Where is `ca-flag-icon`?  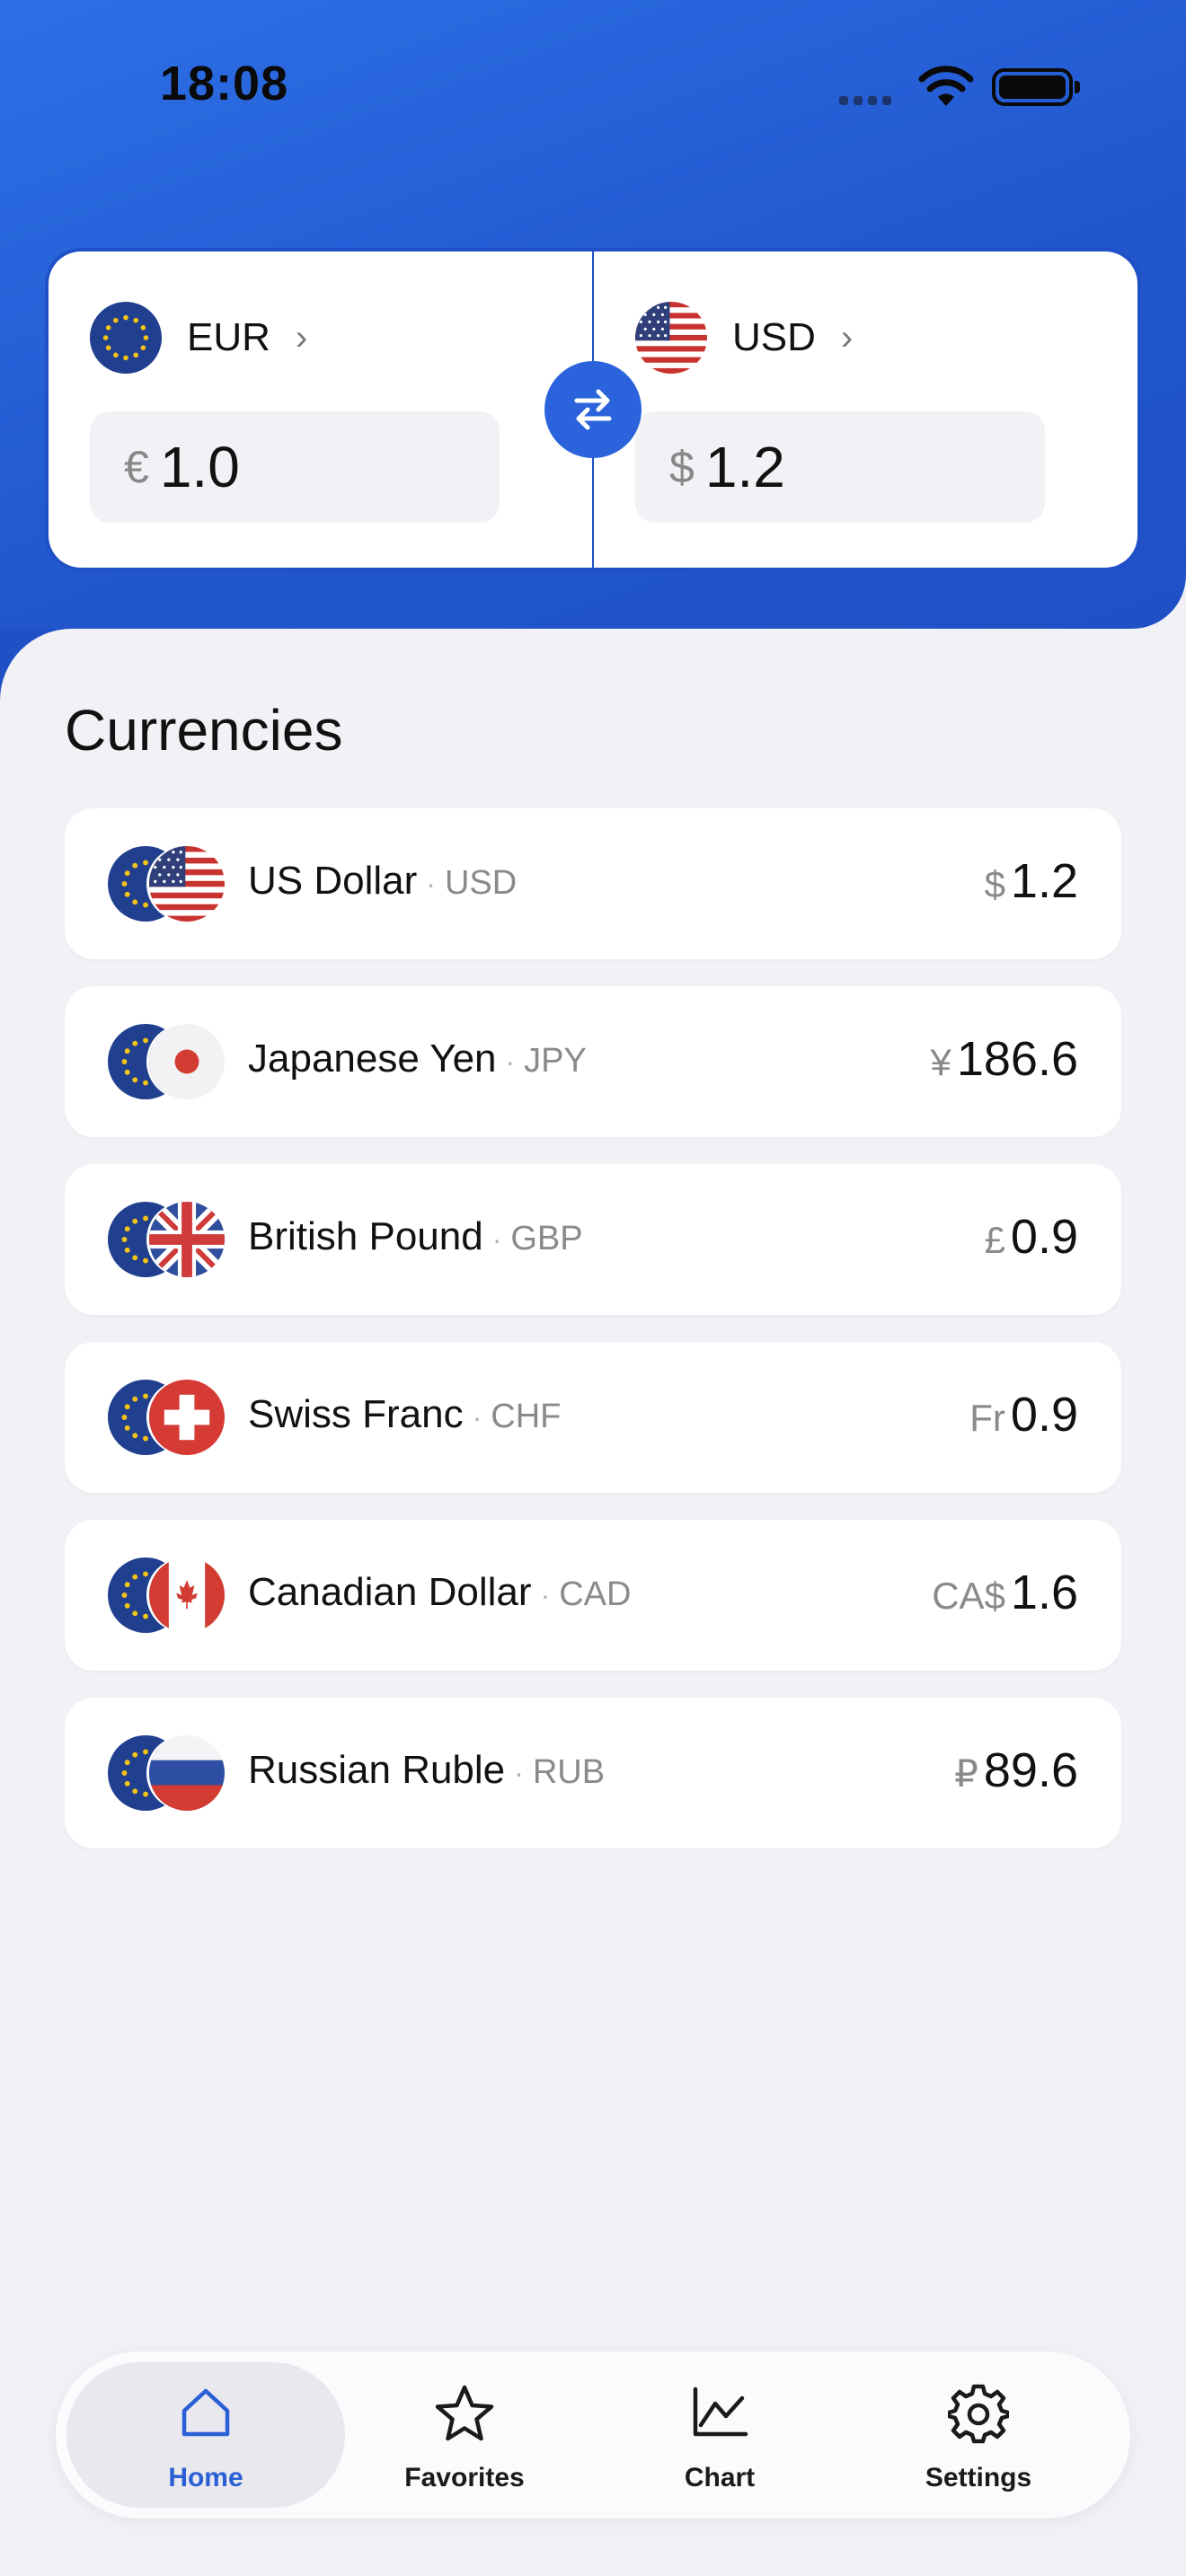
ca-flag-icon is located at coordinates (187, 1595).